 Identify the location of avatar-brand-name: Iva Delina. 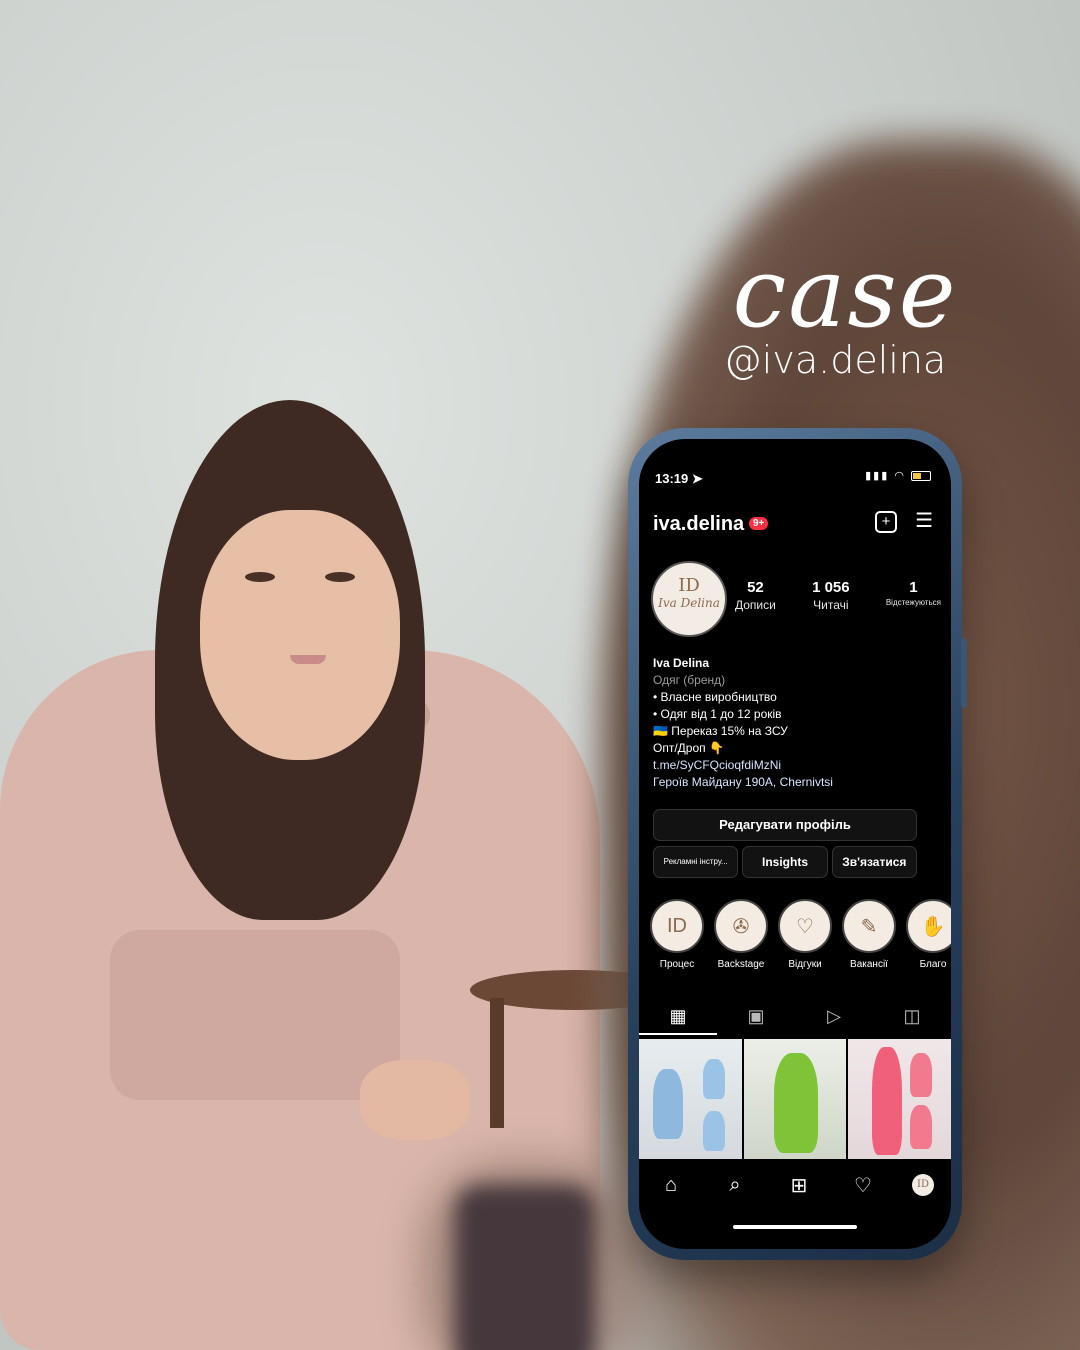
(689, 603).